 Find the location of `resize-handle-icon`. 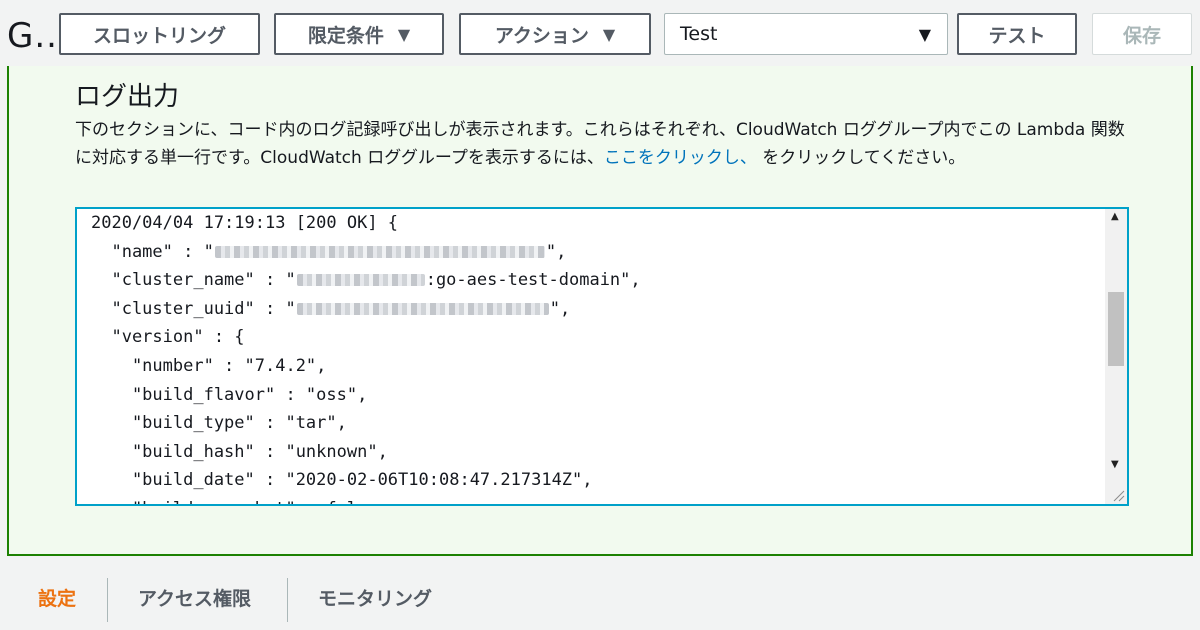

resize-handle-icon is located at coordinates (1118, 495).